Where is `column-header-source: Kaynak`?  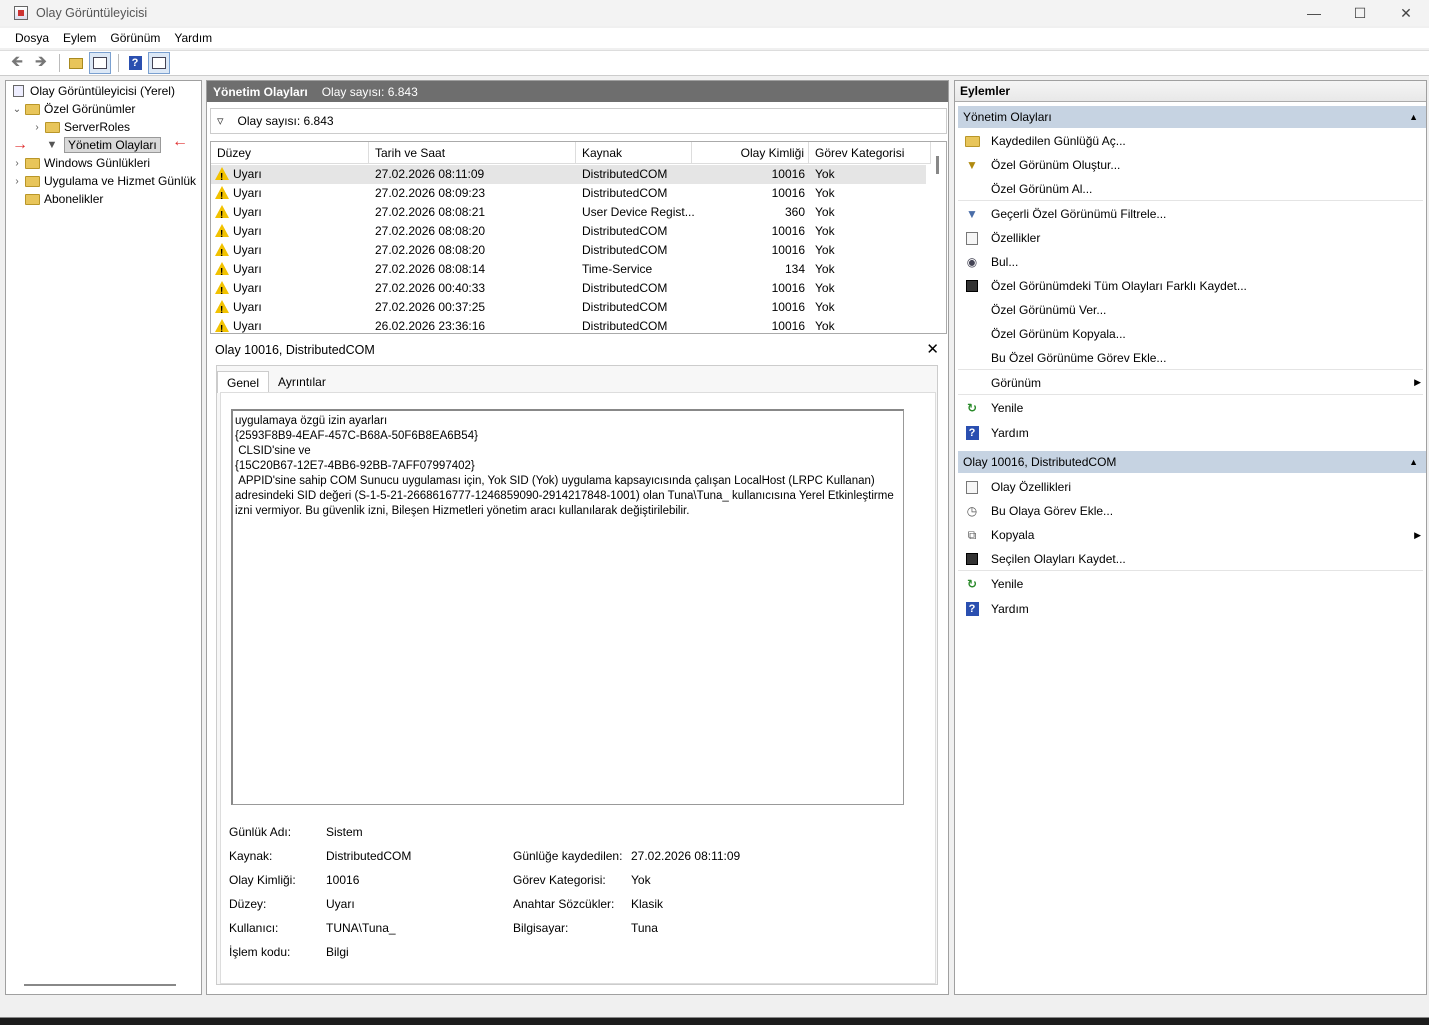
column-header-source: Kaynak is located at coordinates (634, 153).